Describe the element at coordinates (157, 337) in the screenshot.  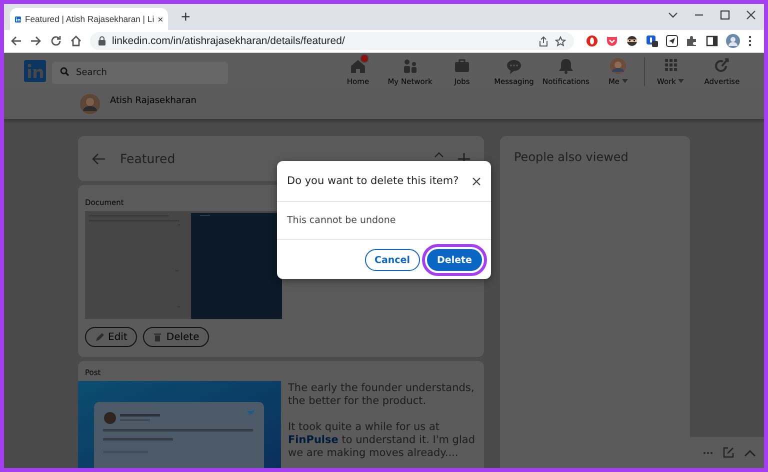
I see `trash-icon` at that location.